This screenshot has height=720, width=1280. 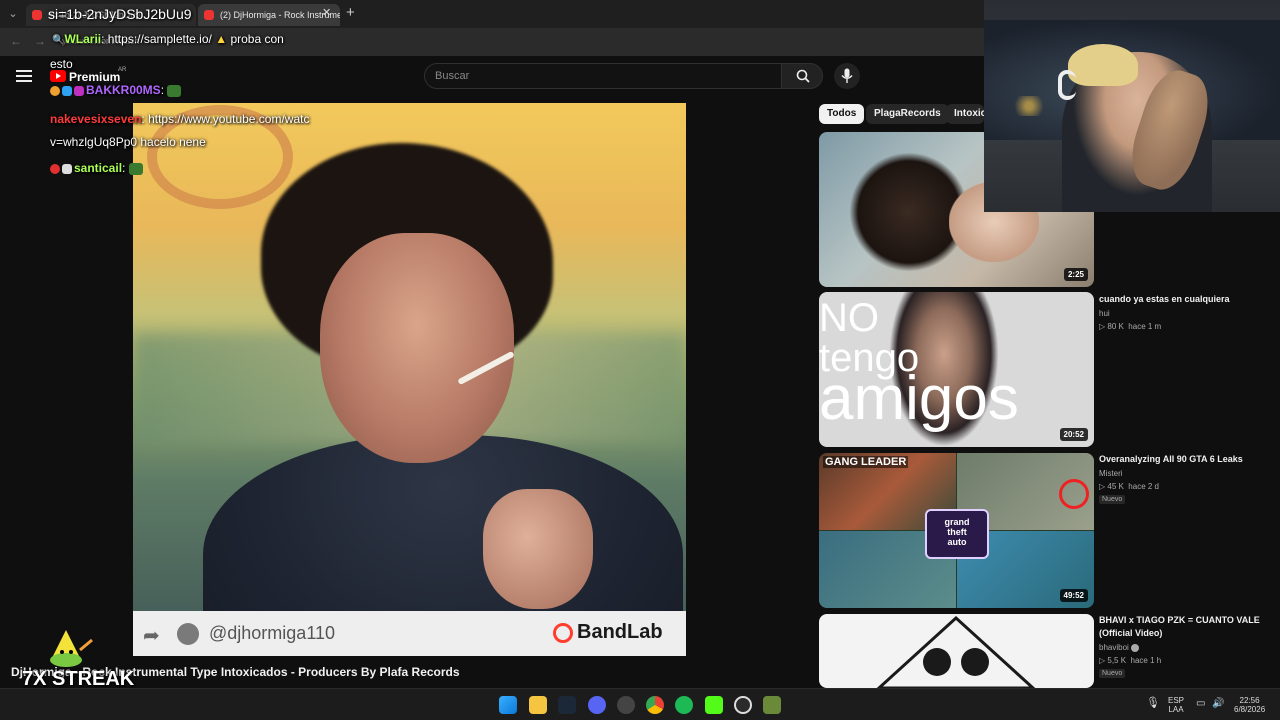 I want to click on rec-age: hace 1 m, so click(x=1145, y=326).